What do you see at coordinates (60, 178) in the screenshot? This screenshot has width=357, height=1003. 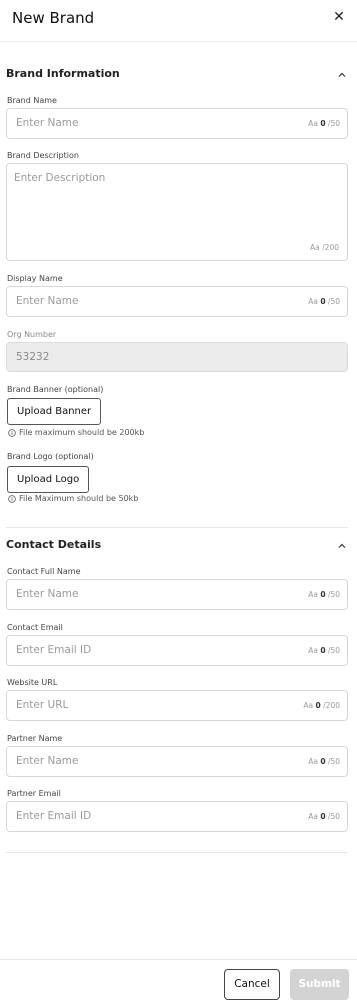 I see `brand-description-placeholder: Enter Description` at bounding box center [60, 178].